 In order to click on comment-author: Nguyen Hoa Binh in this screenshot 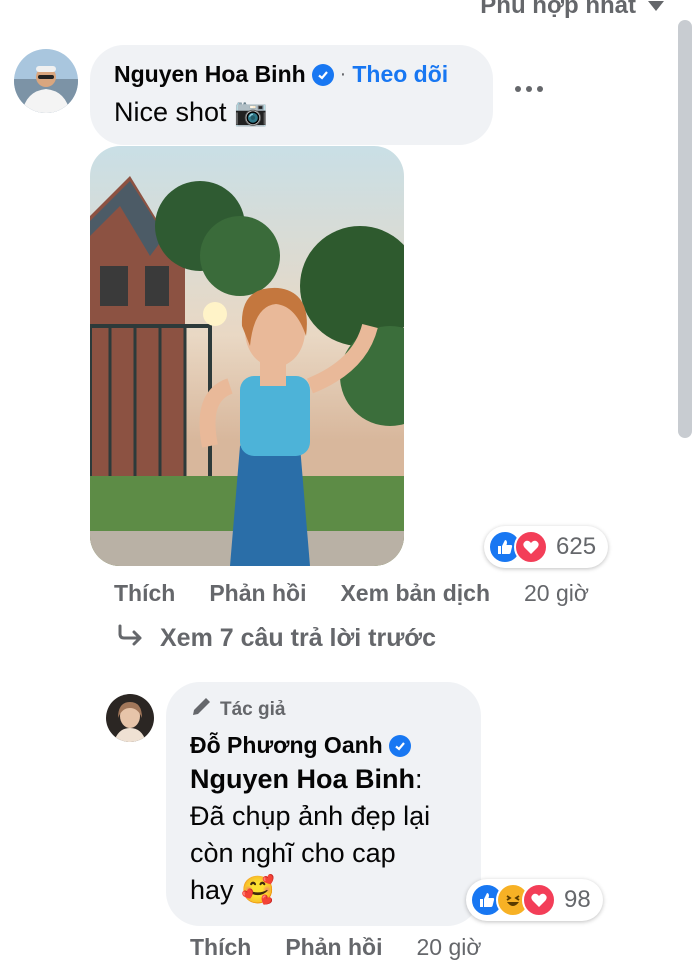, I will do `click(210, 74)`.